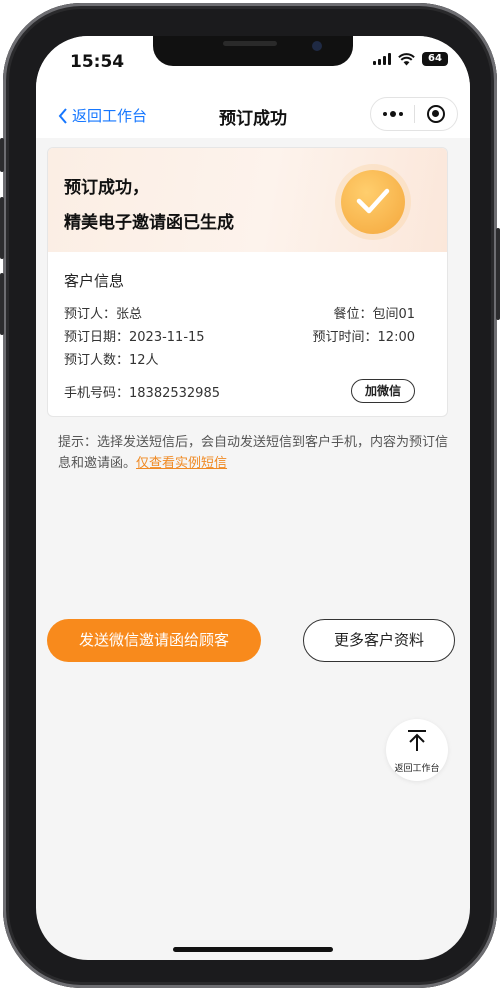 Image resolution: width=500 pixels, height=991 pixels. What do you see at coordinates (154, 640) in the screenshot?
I see `send-wechat-invite-button: 发送微信邀请函给顾客` at bounding box center [154, 640].